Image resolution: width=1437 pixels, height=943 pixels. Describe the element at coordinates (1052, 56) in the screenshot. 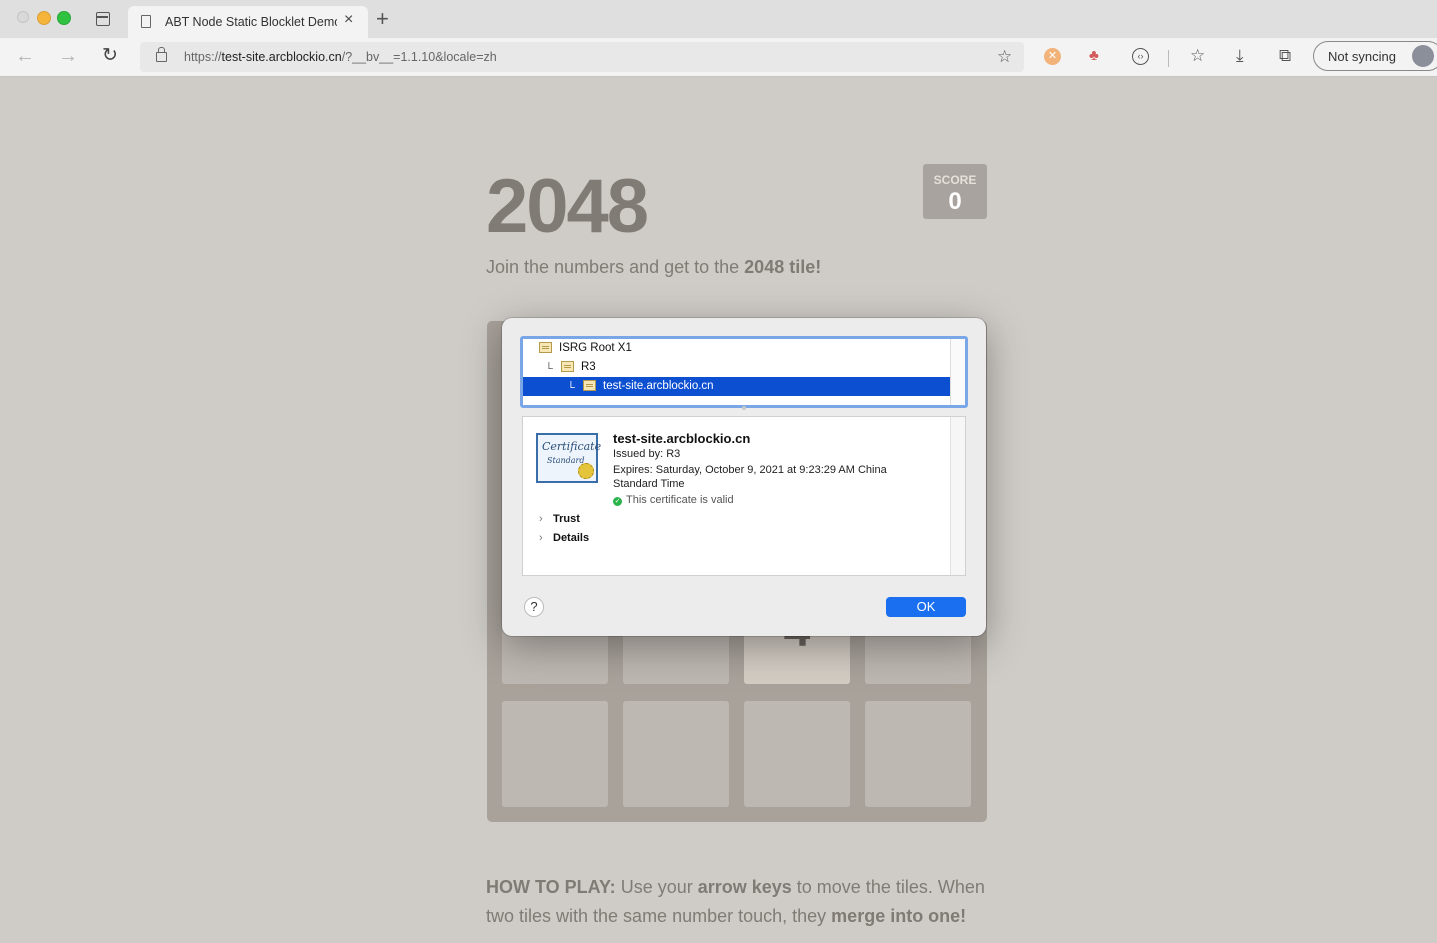

I see `extension-icon: ✕` at that location.